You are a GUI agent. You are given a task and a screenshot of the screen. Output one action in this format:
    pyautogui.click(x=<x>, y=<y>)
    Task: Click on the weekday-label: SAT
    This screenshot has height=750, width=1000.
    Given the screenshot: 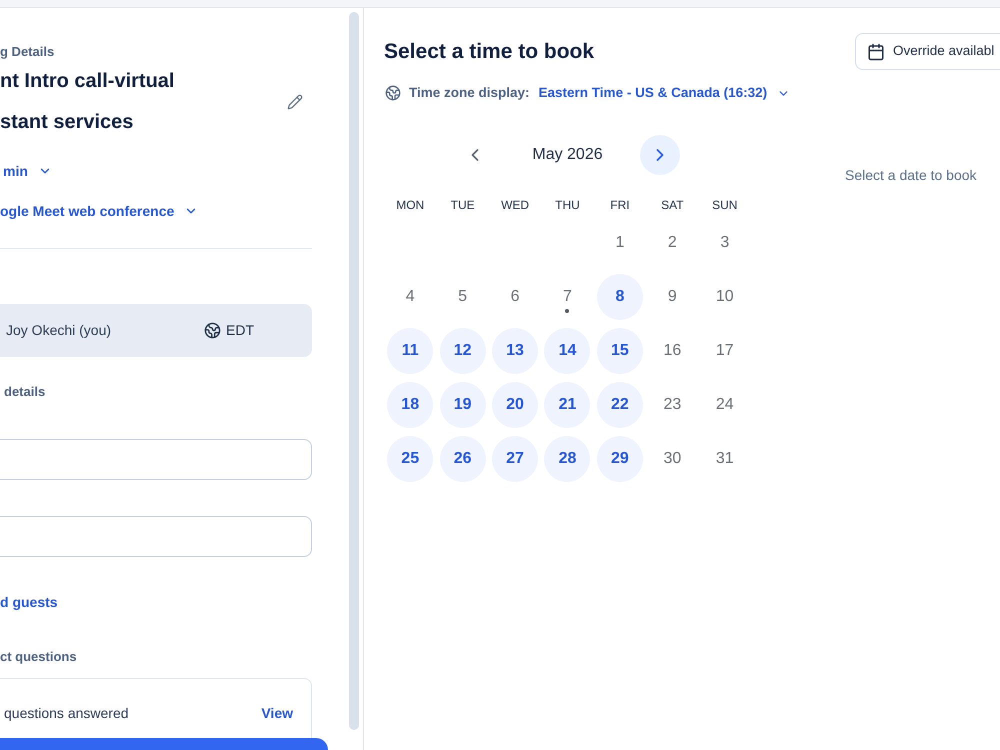 What is the action you would take?
    pyautogui.click(x=672, y=205)
    